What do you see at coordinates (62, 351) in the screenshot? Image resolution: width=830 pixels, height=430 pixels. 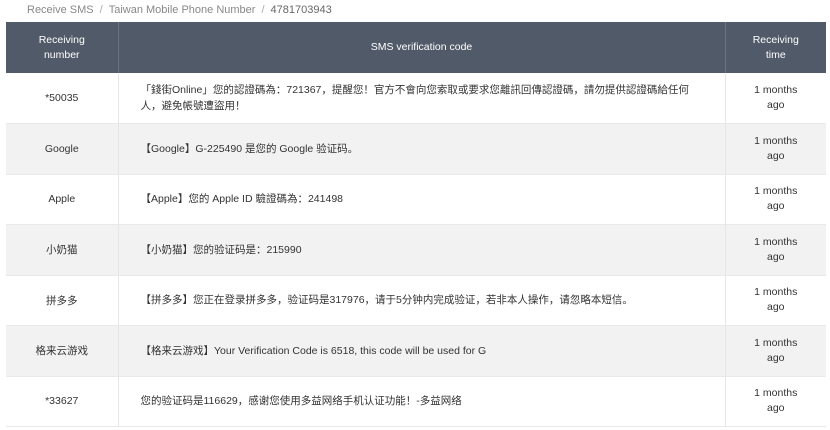 I see `sender-cell: 格来云游戏` at bounding box center [62, 351].